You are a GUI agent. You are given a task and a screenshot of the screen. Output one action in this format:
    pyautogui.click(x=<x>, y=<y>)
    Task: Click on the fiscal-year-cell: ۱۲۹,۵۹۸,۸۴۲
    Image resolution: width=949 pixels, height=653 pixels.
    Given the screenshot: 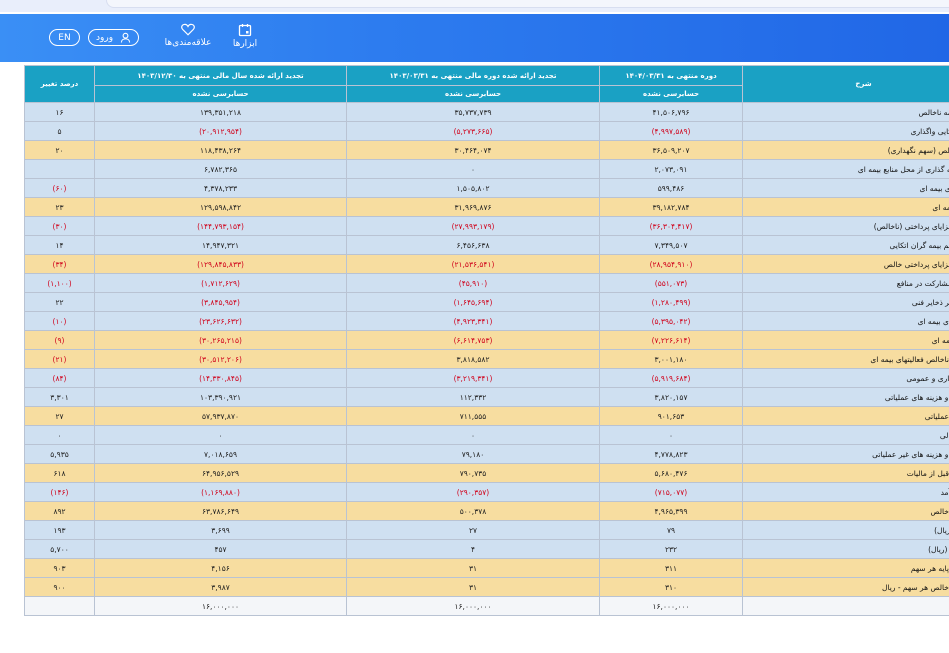 What is the action you would take?
    pyautogui.click(x=220, y=207)
    